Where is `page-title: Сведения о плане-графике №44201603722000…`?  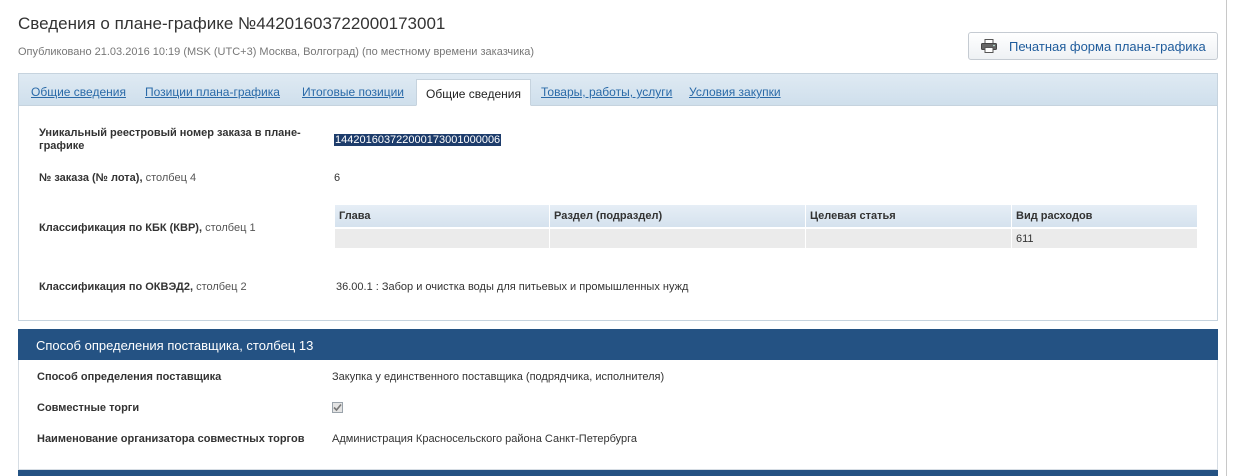
page-title: Сведения о плане-графике №44201603722000… is located at coordinates (232, 23).